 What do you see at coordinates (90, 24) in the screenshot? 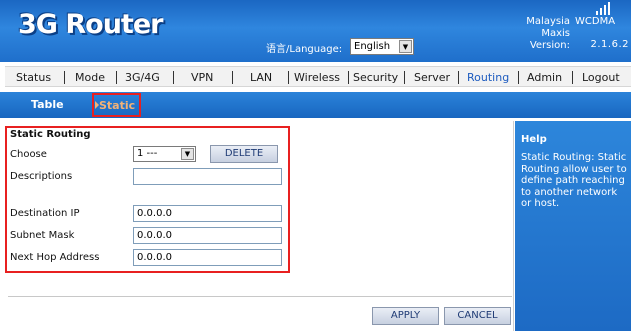
I see `logo: 3G Router` at bounding box center [90, 24].